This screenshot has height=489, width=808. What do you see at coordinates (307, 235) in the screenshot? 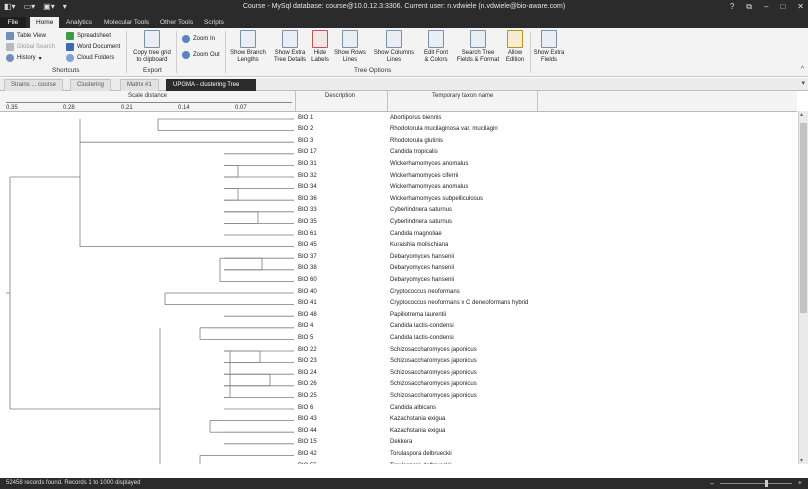
I see `leaf-id: BIO 61` at bounding box center [307, 235].